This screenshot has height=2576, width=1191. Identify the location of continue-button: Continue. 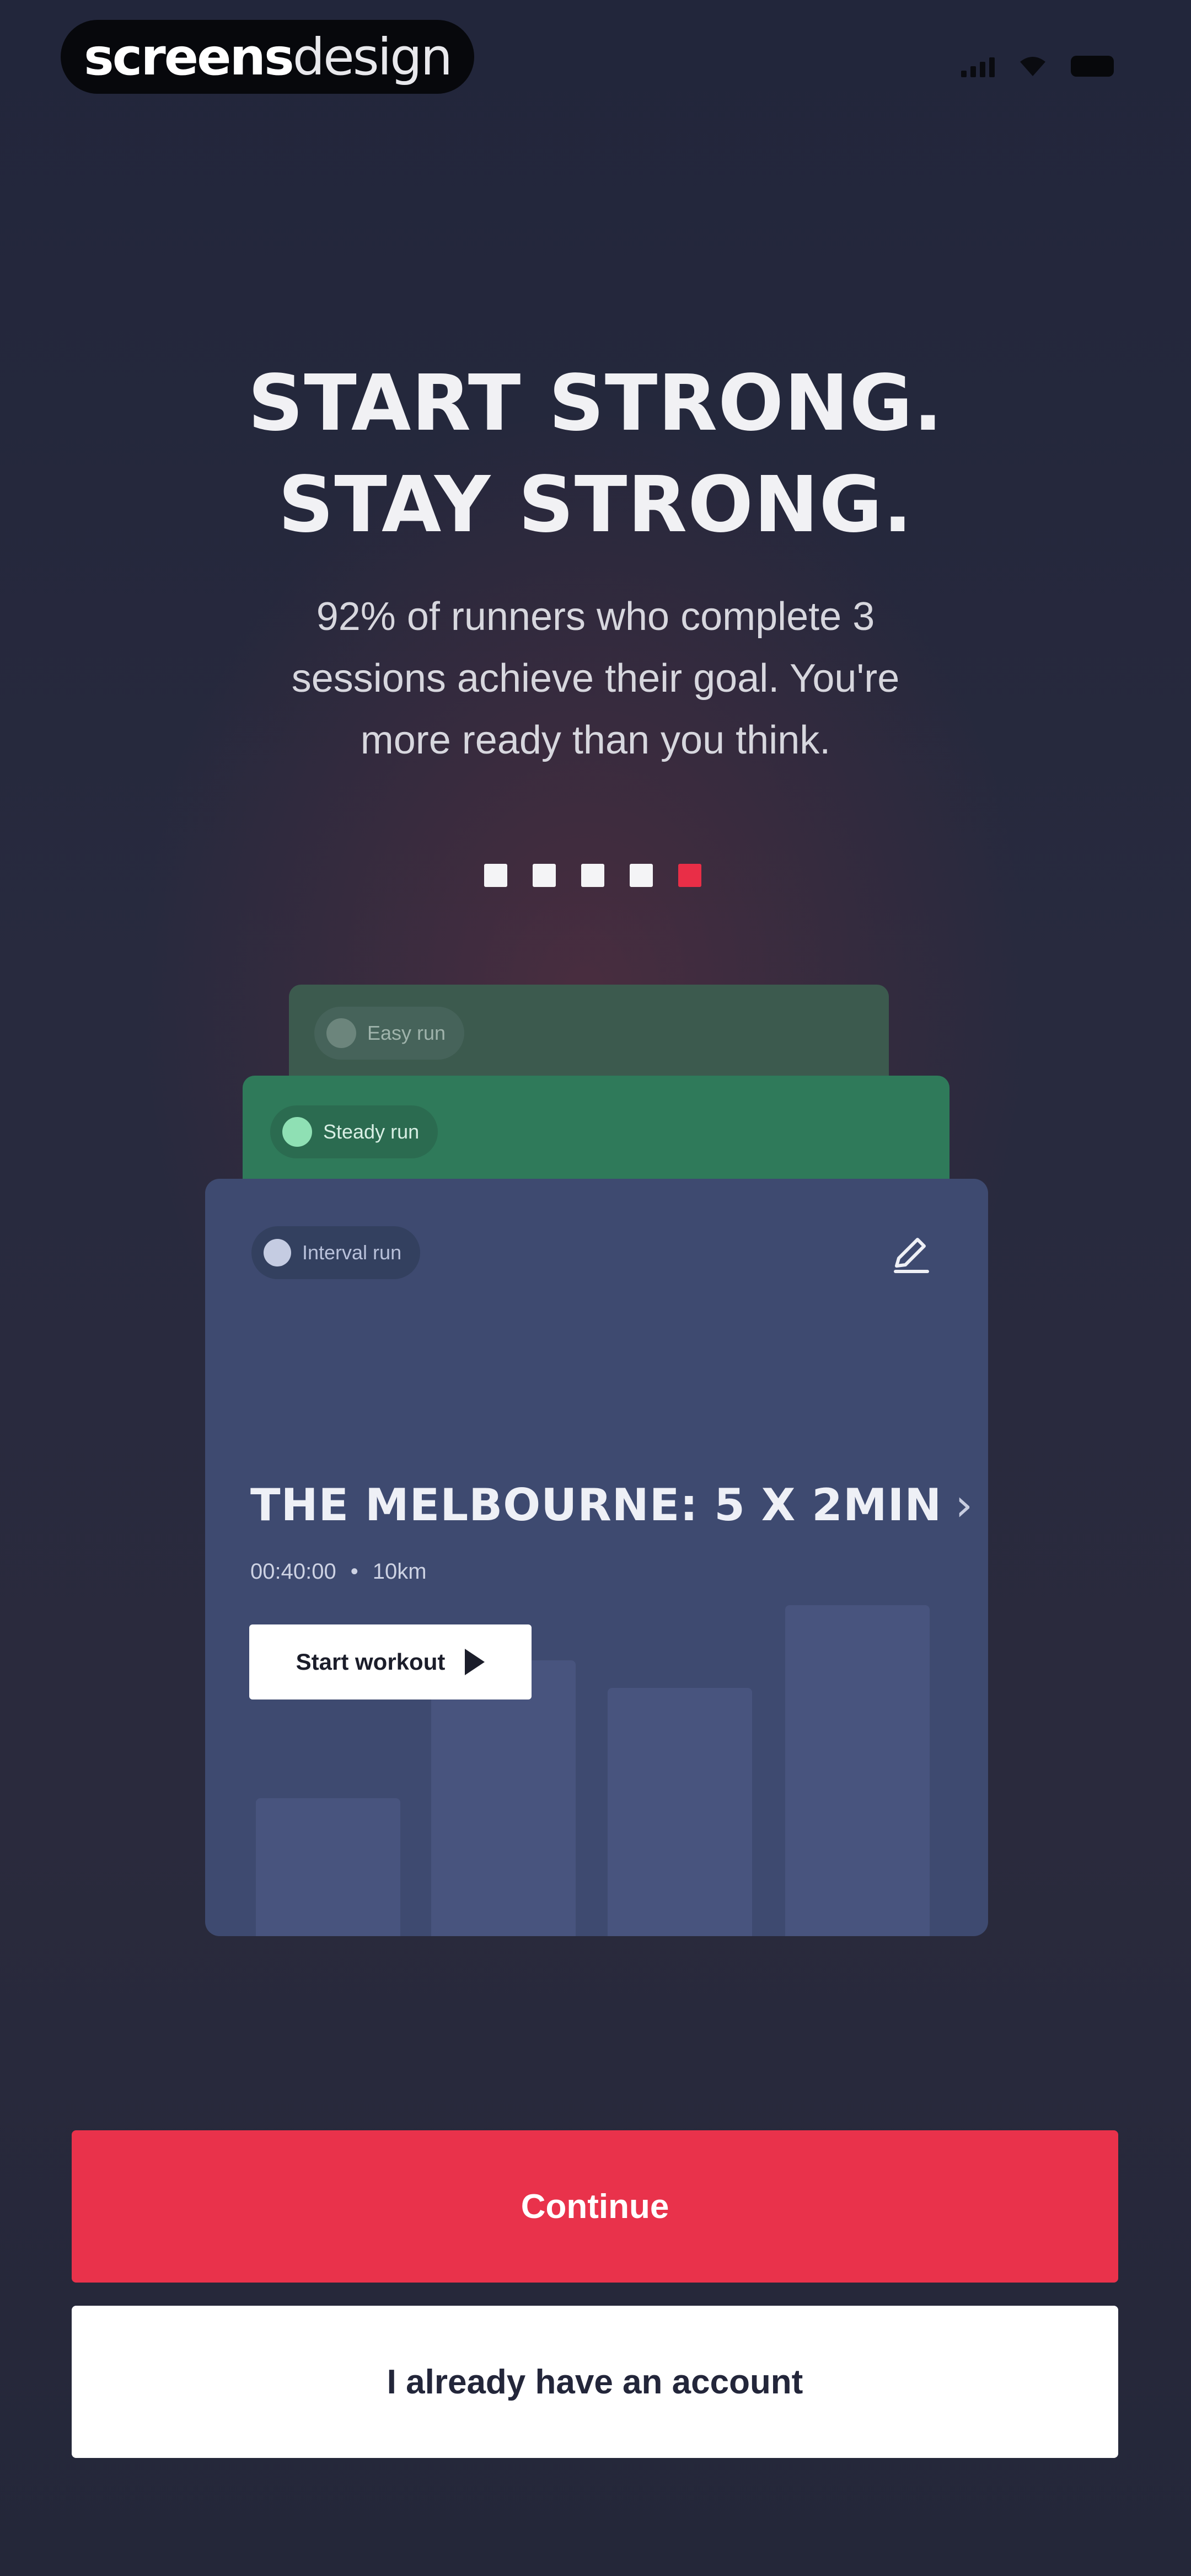
(595, 2206).